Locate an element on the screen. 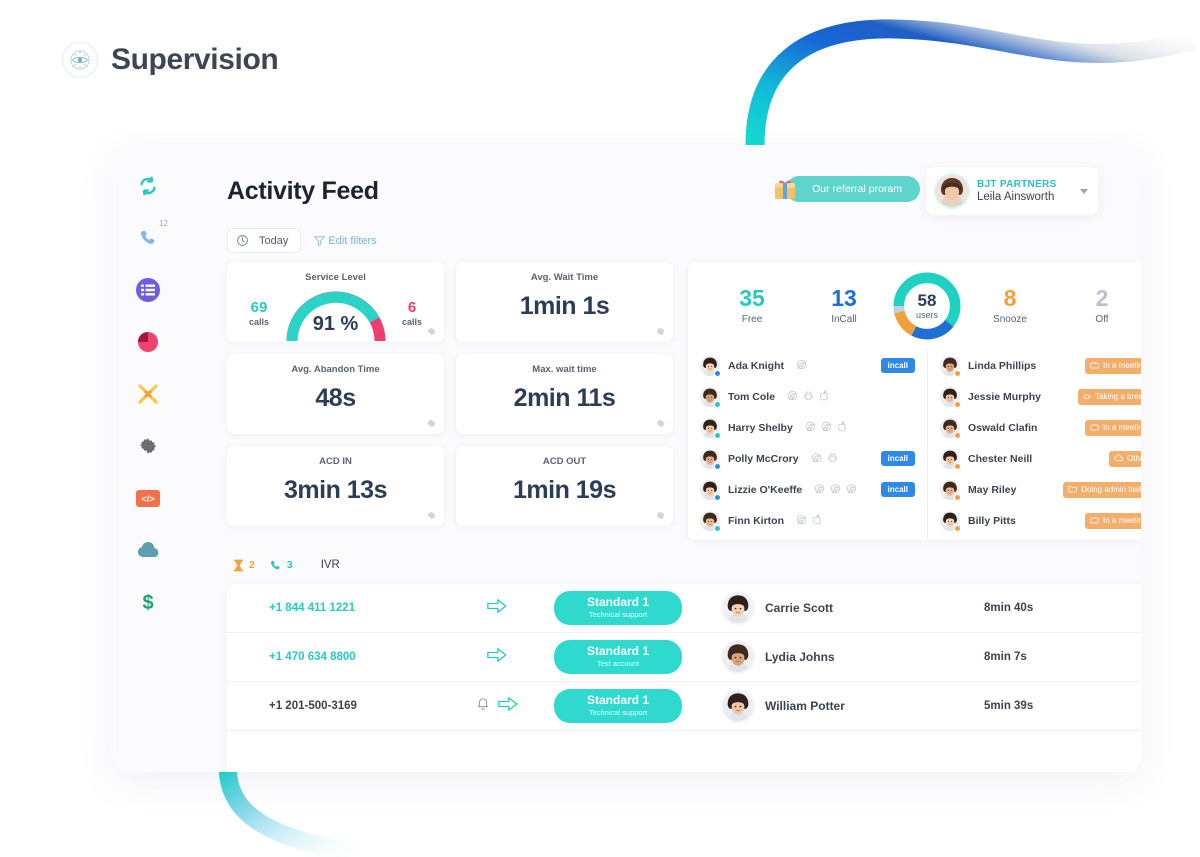 This screenshot has width=1200, height=857. sidebar-item-sync is located at coordinates (148, 186).